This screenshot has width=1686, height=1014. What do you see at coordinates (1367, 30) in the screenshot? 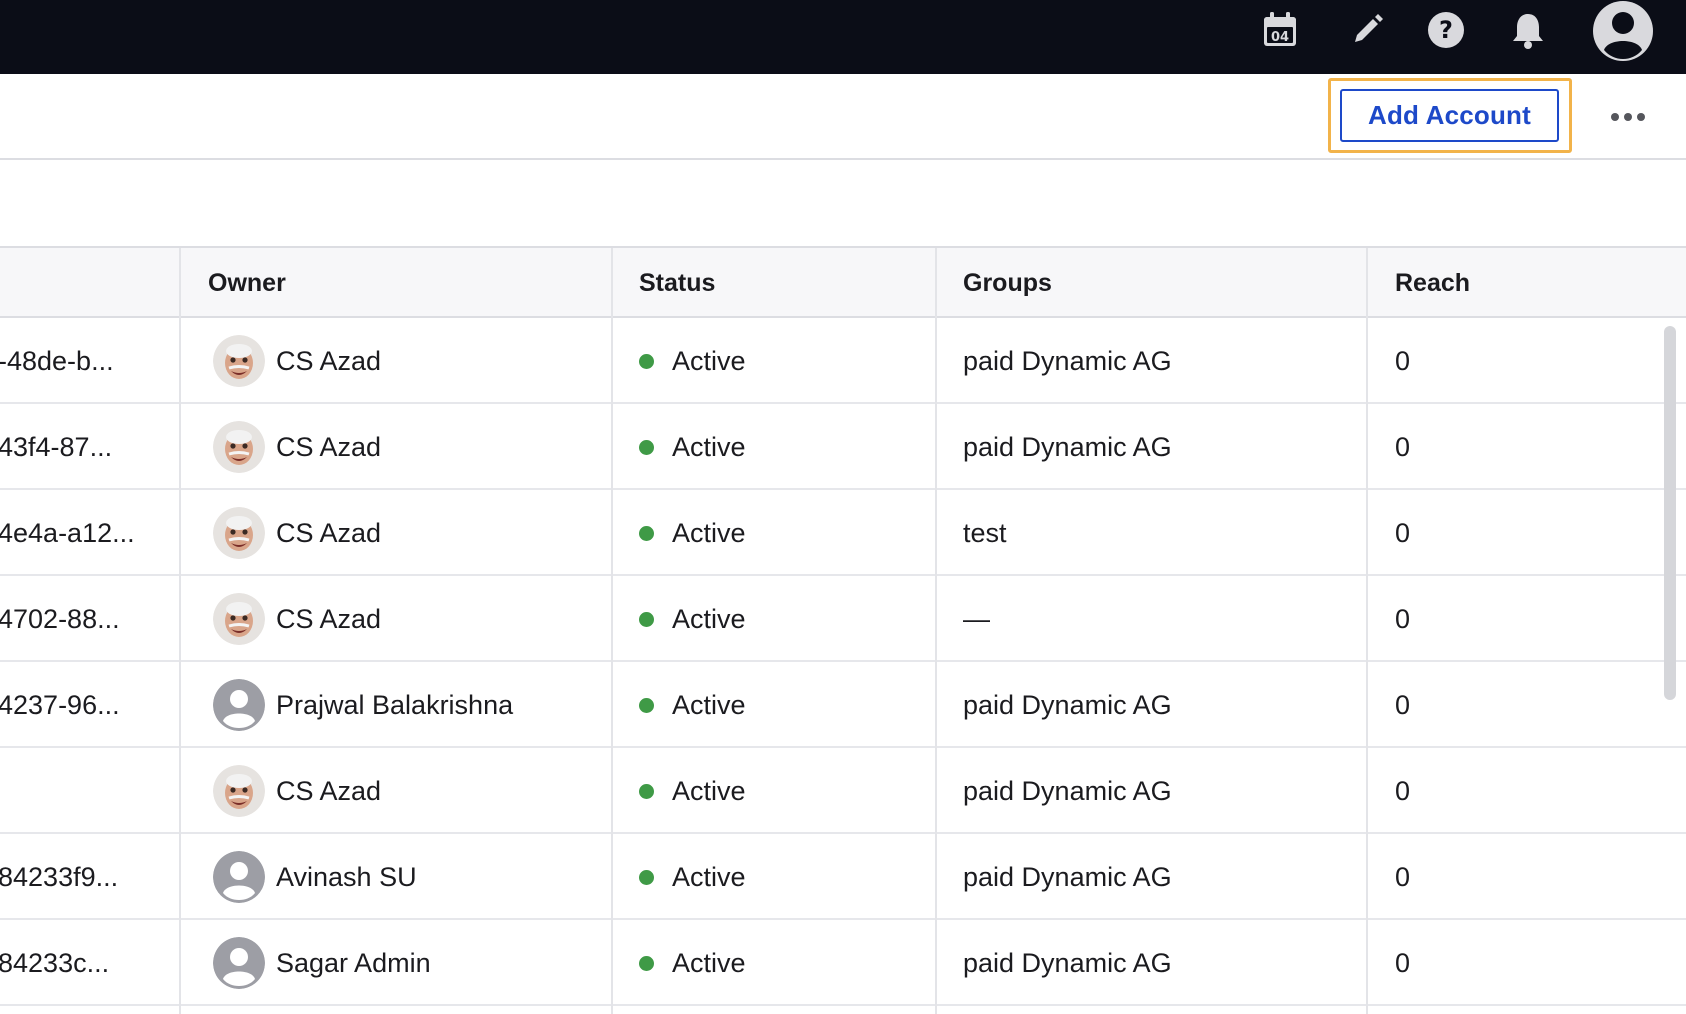
I see `pencil-icon` at bounding box center [1367, 30].